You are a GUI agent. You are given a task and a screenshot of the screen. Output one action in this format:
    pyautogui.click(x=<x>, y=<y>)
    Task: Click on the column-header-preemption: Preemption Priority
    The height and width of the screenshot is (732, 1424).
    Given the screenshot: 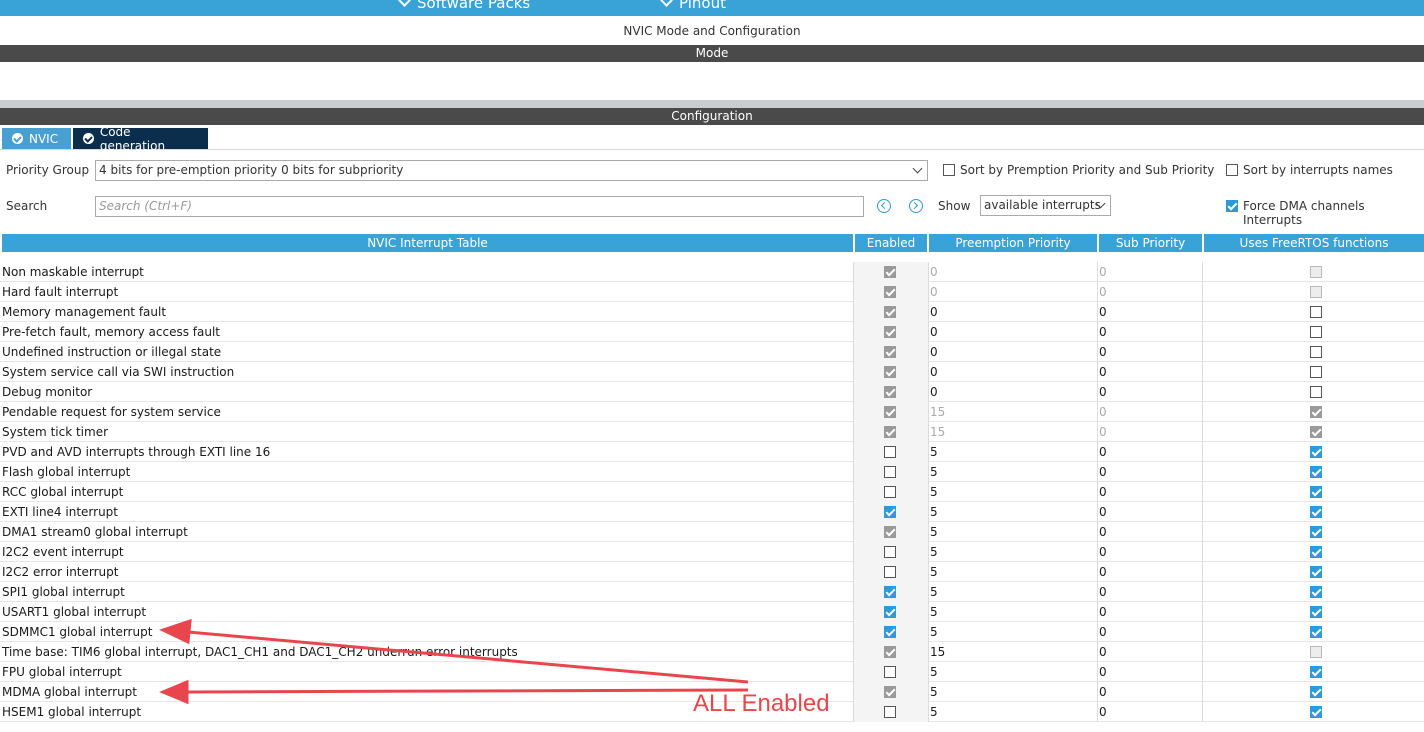 What is the action you would take?
    pyautogui.click(x=1013, y=243)
    